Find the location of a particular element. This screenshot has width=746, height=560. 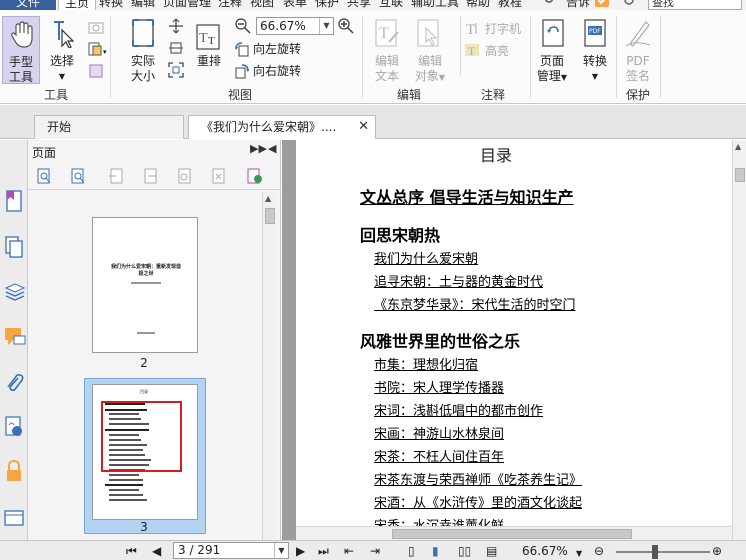

zoom-out-thumbnail-icon is located at coordinates (78, 176).